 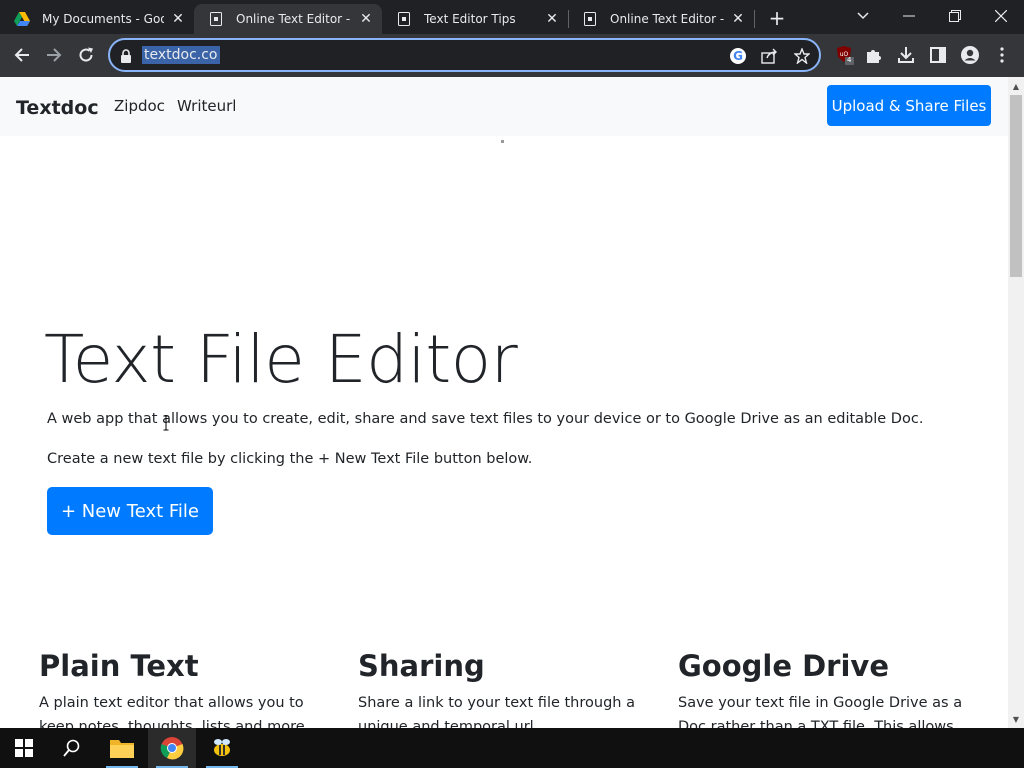 I want to click on address-bar: textdoc.co G, so click(x=464, y=55).